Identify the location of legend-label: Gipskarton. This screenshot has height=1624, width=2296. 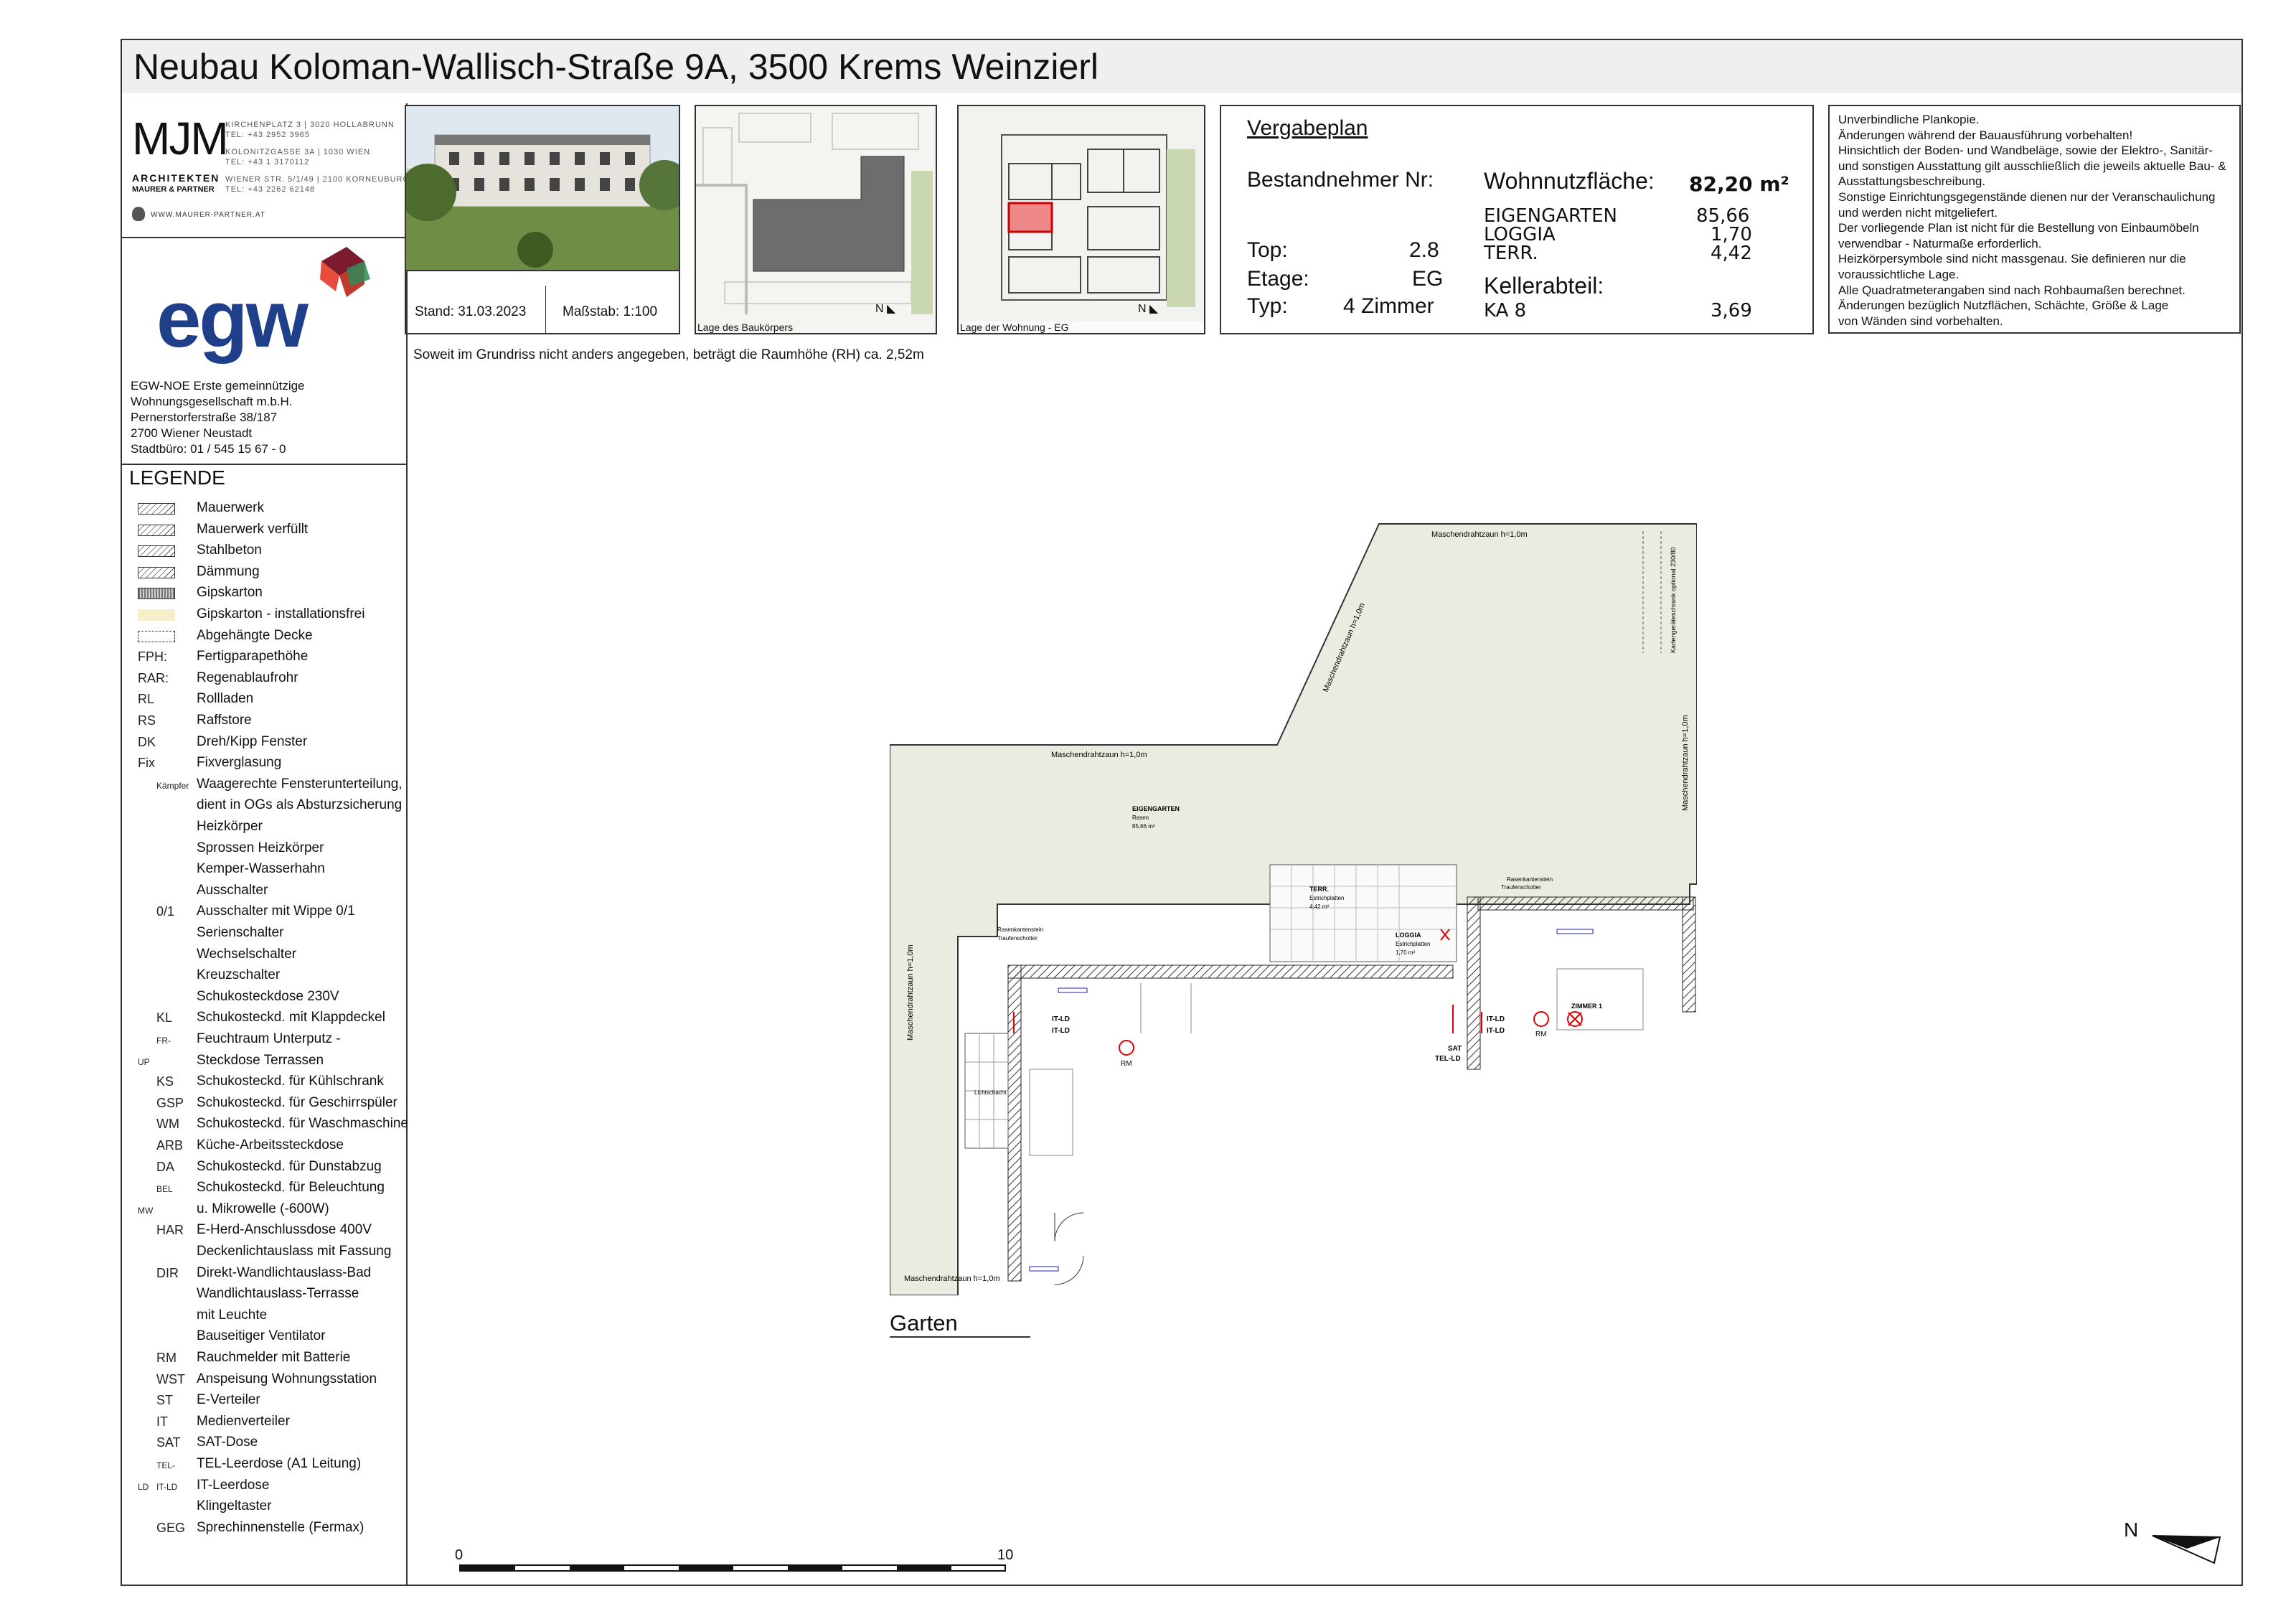
(230, 593).